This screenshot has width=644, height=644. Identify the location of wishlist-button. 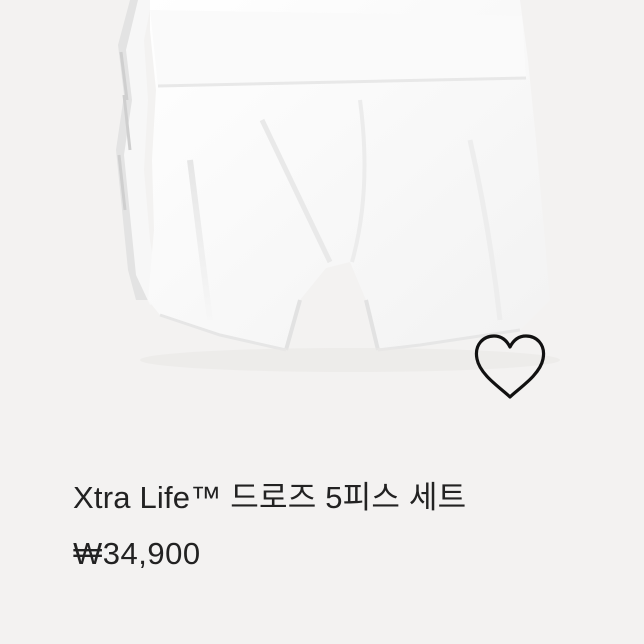
(510, 368).